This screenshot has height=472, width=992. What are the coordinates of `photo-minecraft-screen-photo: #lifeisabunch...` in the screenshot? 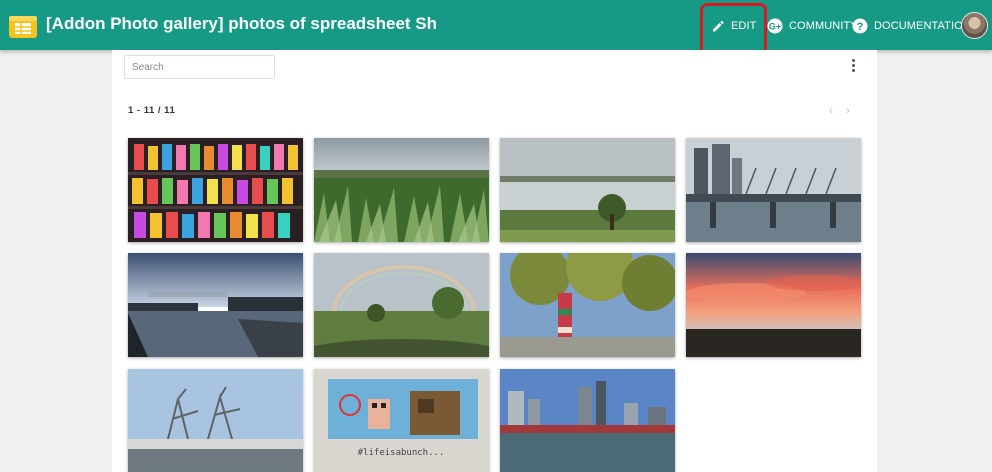 It's located at (401, 420).